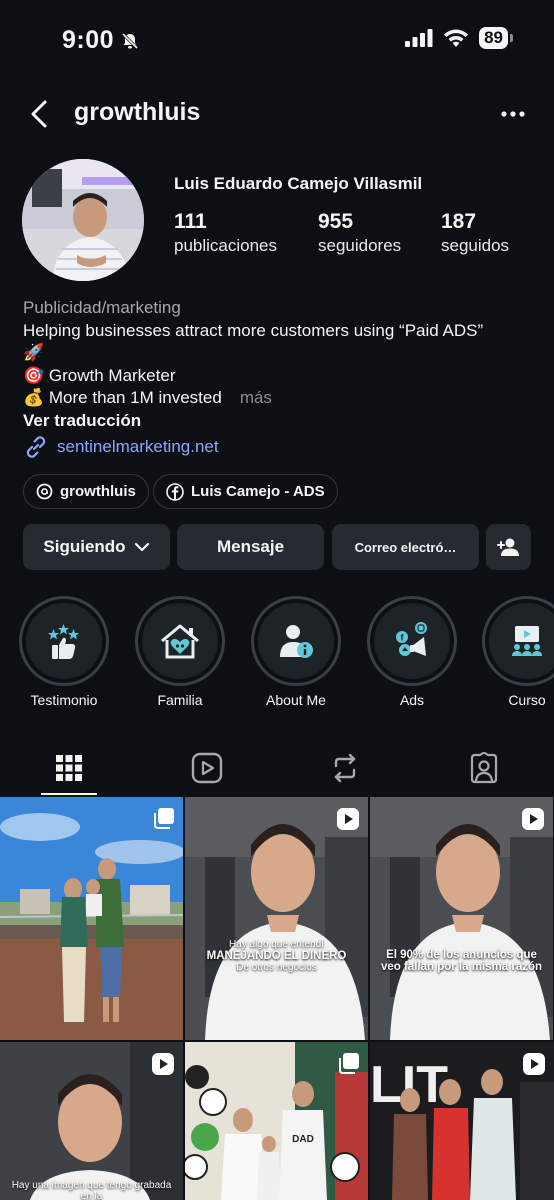 The image size is (554, 1200). Describe the element at coordinates (359, 233) in the screenshot. I see `stat-followers: 955 seguidores` at that location.